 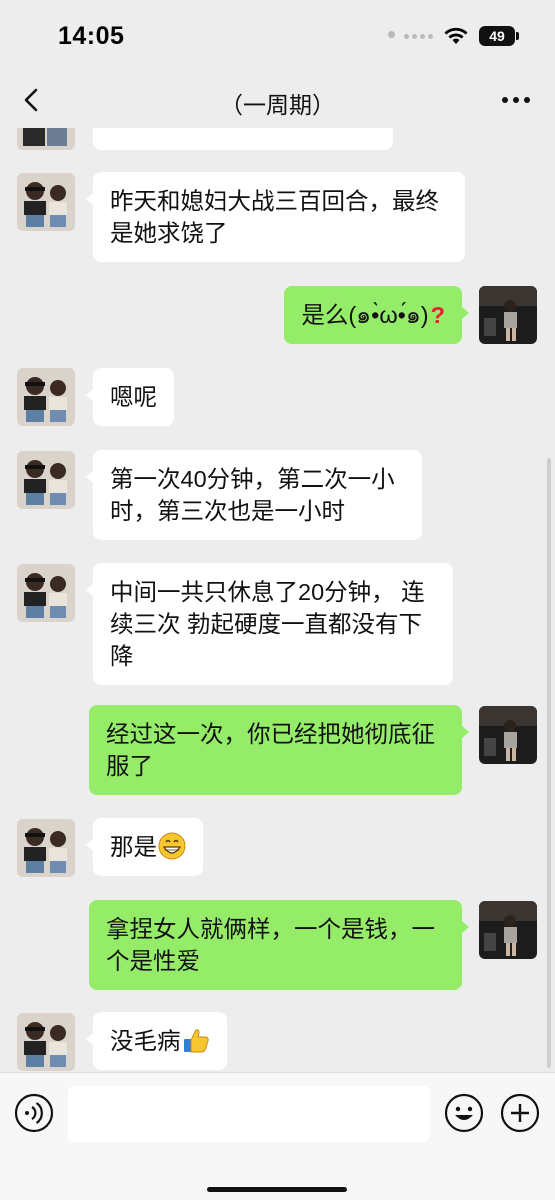 I want to click on message-bubble-outgoing: 拿捏女人就俩样，一个是钱，一个是性爱, so click(x=279, y=945).